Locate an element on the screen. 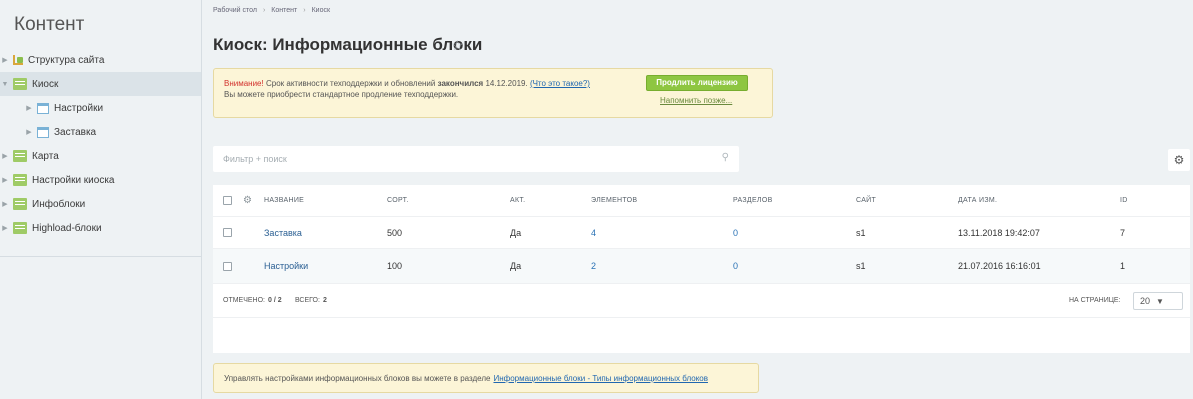 This screenshot has height=399, width=1193. row-date: 21.07.2016 16:16:01 is located at coordinates (999, 266).